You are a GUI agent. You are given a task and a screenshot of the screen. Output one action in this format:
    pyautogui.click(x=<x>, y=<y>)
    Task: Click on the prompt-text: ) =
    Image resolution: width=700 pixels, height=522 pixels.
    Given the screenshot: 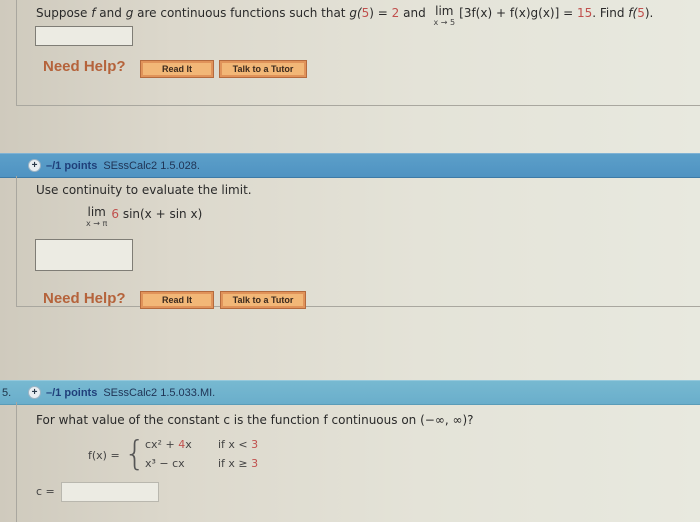 What is the action you would take?
    pyautogui.click(x=380, y=13)
    